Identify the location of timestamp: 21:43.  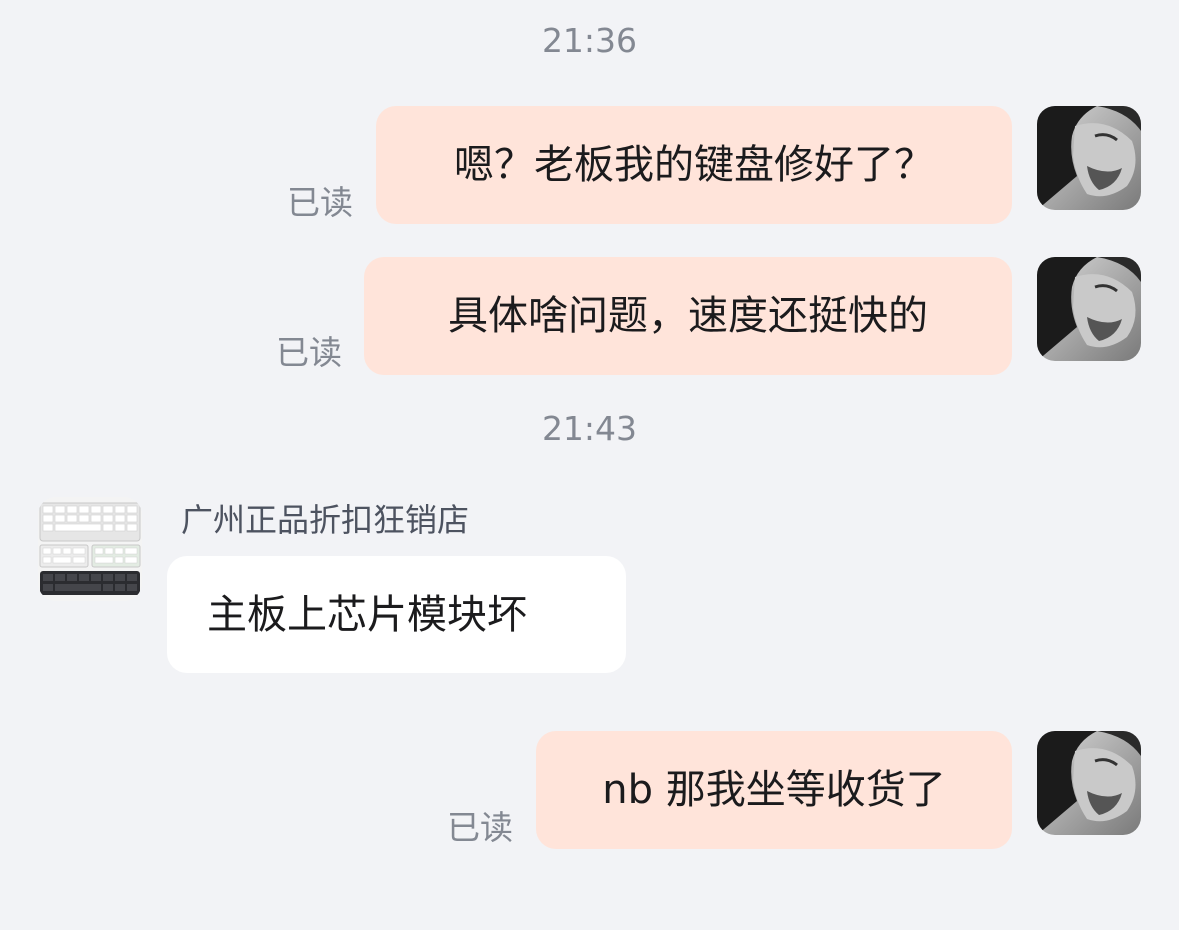
(589, 428).